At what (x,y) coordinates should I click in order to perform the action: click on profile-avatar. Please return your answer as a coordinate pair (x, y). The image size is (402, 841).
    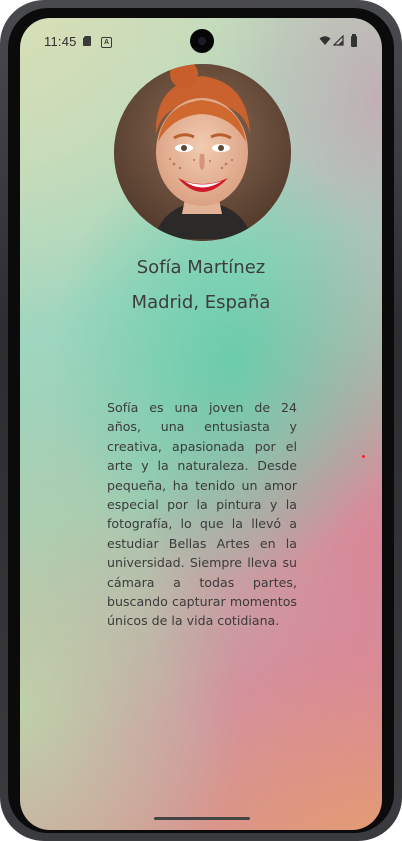
    Looking at the image, I should click on (202, 152).